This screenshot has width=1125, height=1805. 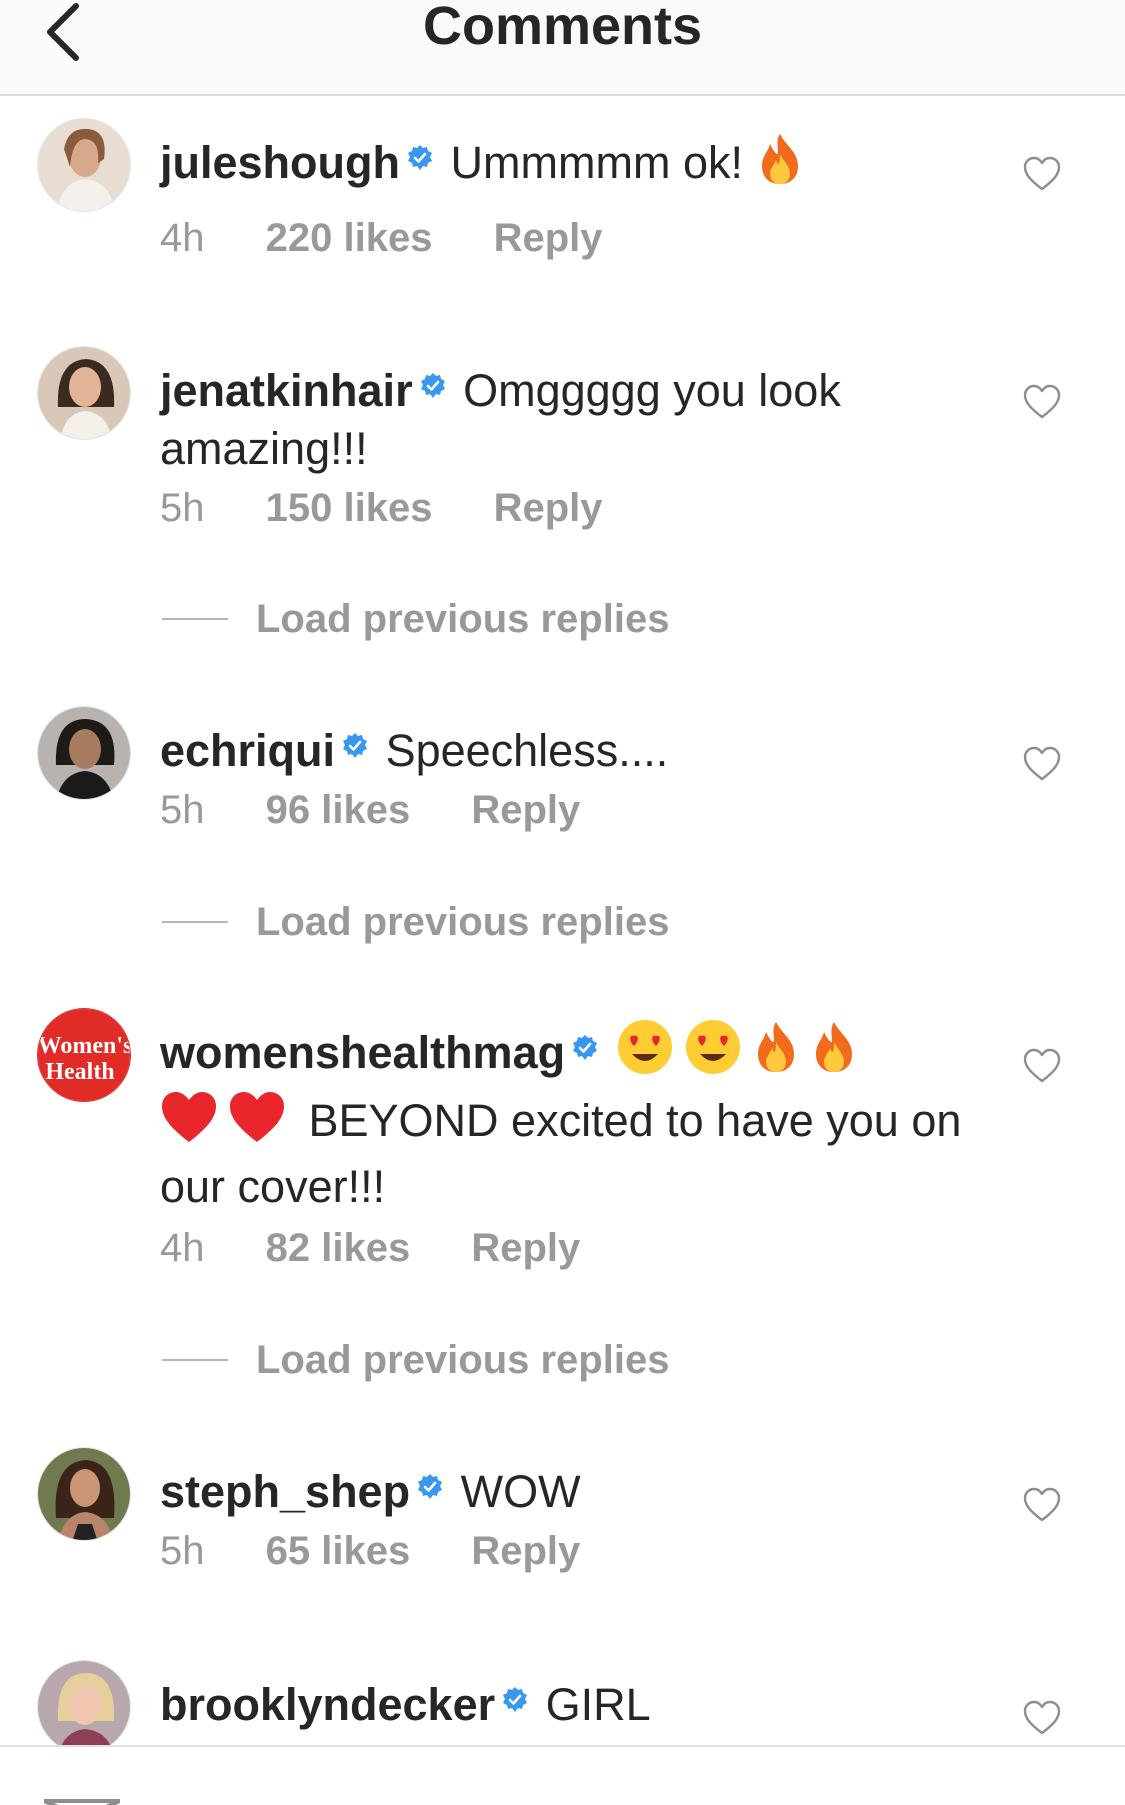 What do you see at coordinates (560, 417) in the screenshot?
I see `comment-text: jenatkinhair Omggggg you look amazing!!!` at bounding box center [560, 417].